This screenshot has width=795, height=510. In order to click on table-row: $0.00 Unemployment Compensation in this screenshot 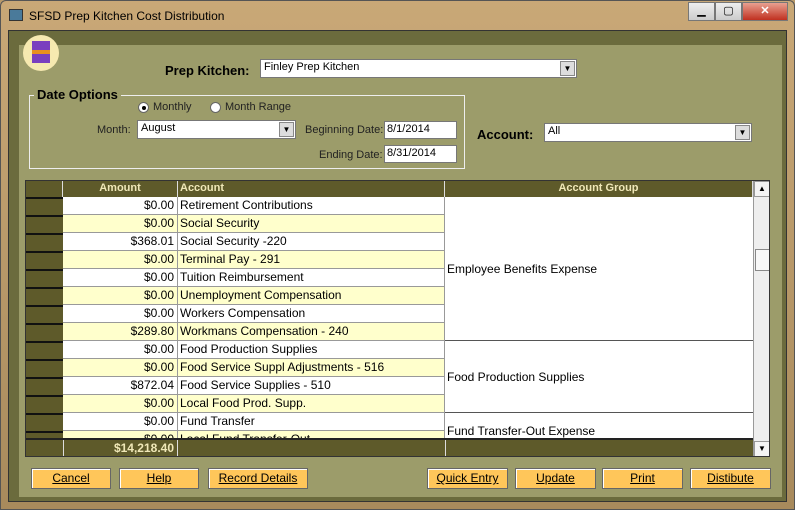, I will do `click(235, 296)`.